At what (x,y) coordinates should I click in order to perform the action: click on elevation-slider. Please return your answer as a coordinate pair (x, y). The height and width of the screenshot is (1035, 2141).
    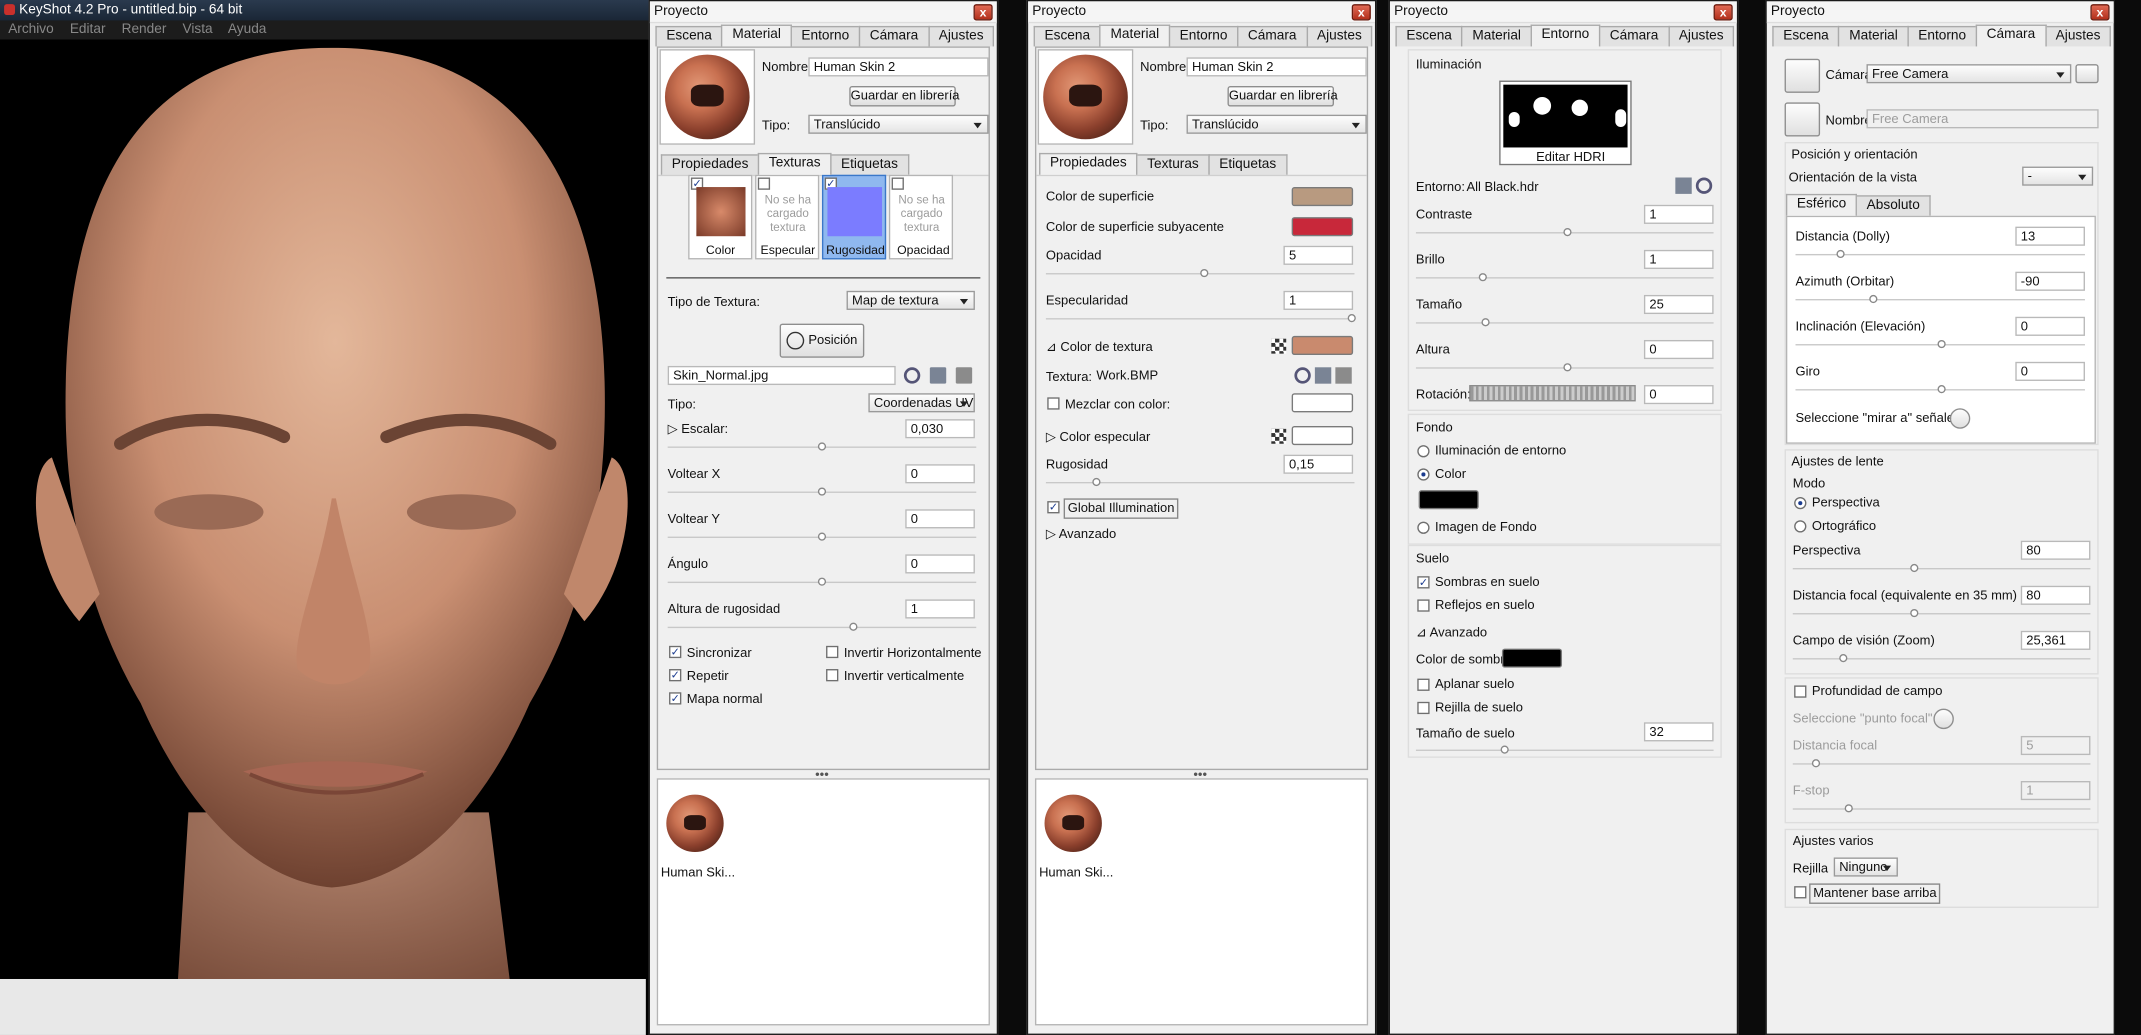
    Looking at the image, I should click on (1940, 344).